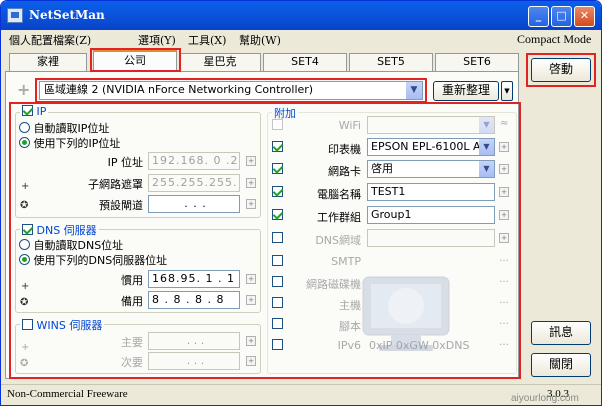 The image size is (602, 406). What do you see at coordinates (504, 169) in the screenshot?
I see `nic-option-icon: +` at bounding box center [504, 169].